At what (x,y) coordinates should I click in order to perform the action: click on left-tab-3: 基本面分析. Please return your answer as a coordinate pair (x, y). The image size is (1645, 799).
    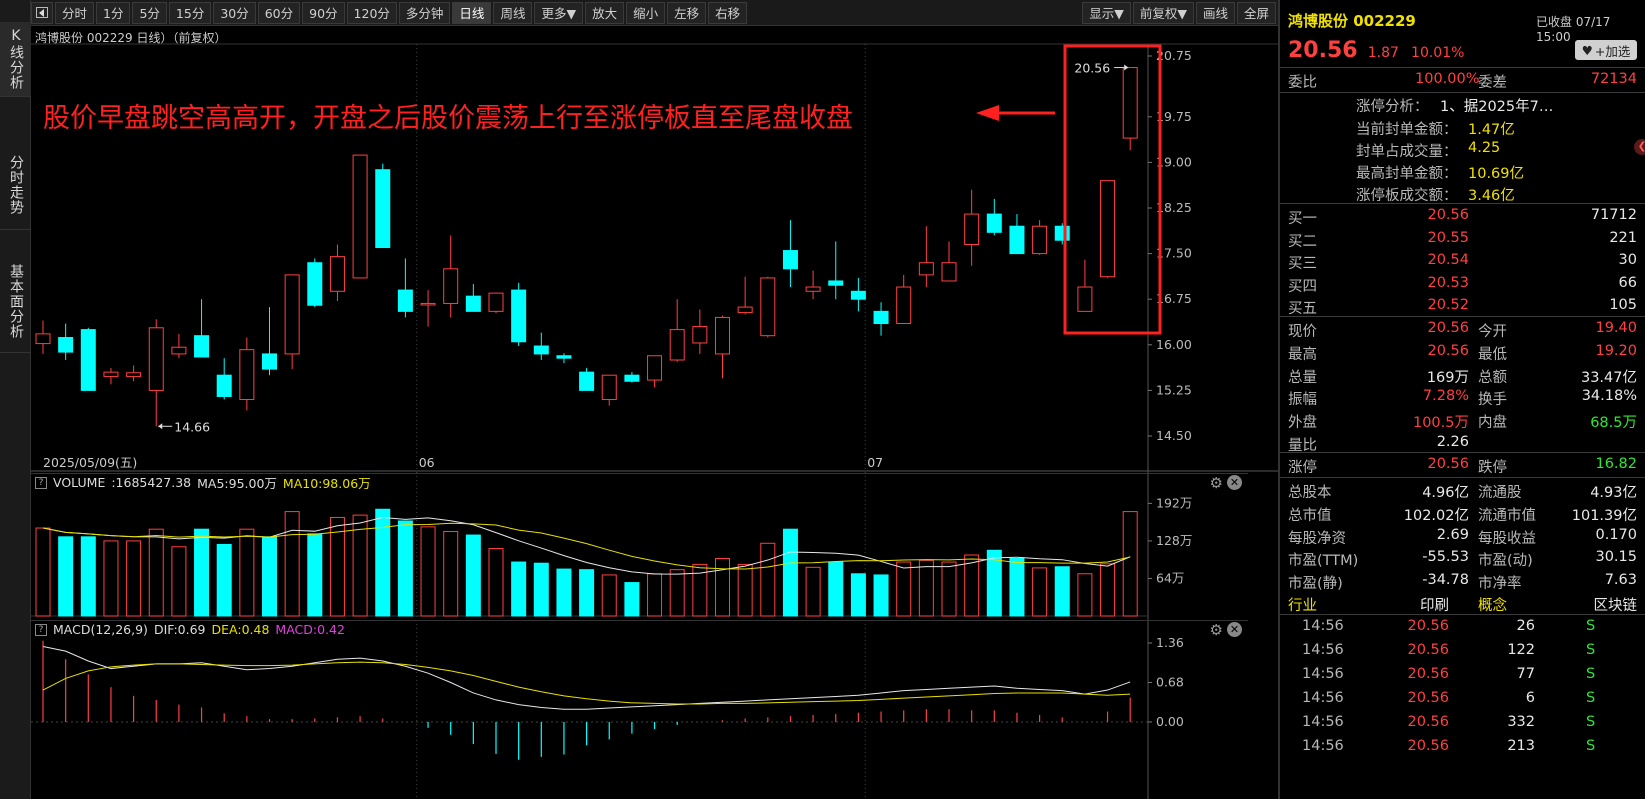
    Looking at the image, I should click on (15, 301).